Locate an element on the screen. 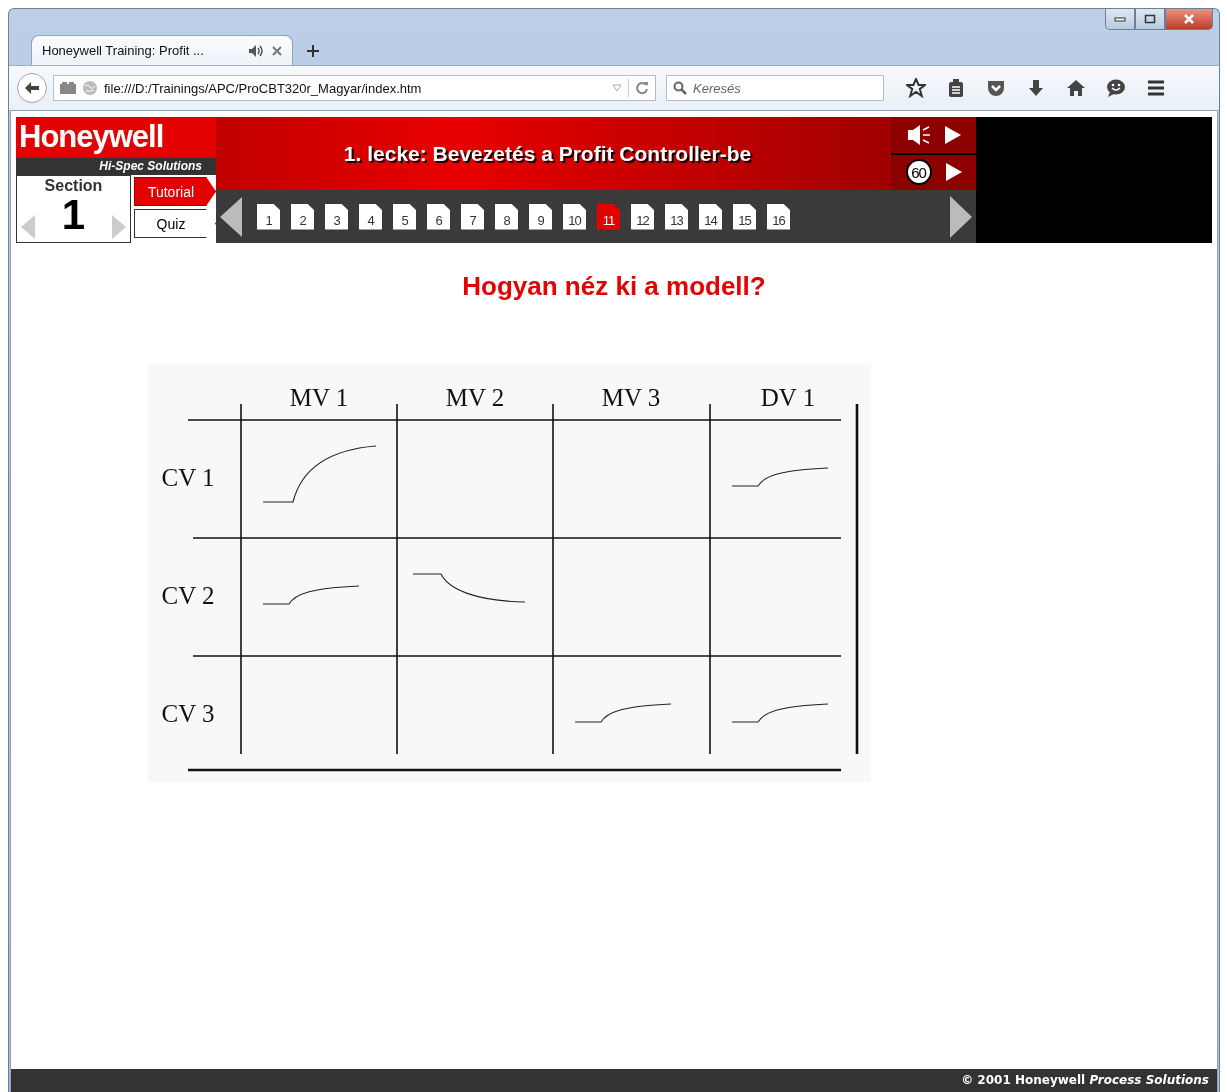 This screenshot has height=1092, width=1227. page-button: 10 is located at coordinates (574, 216).